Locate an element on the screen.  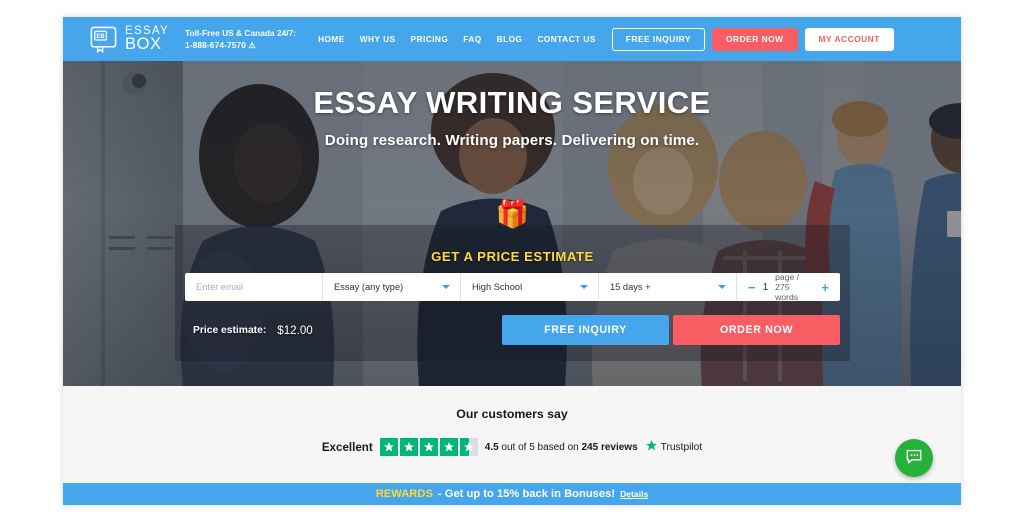
trustpilot-label: Trustpilot is located at coordinates (681, 447).